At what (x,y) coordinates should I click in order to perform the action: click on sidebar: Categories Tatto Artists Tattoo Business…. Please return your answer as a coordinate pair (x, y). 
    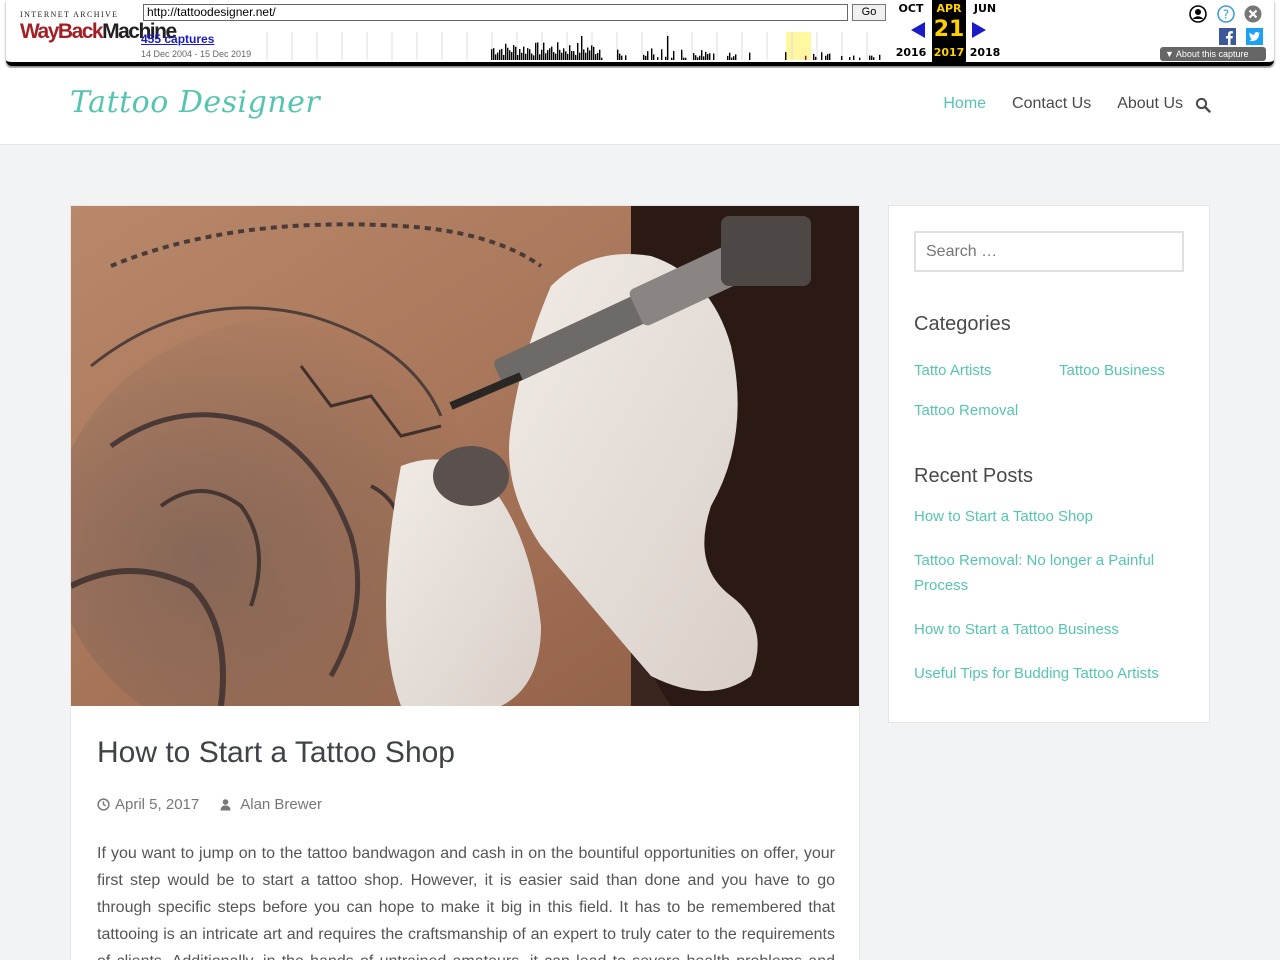
    Looking at the image, I should click on (1049, 464).